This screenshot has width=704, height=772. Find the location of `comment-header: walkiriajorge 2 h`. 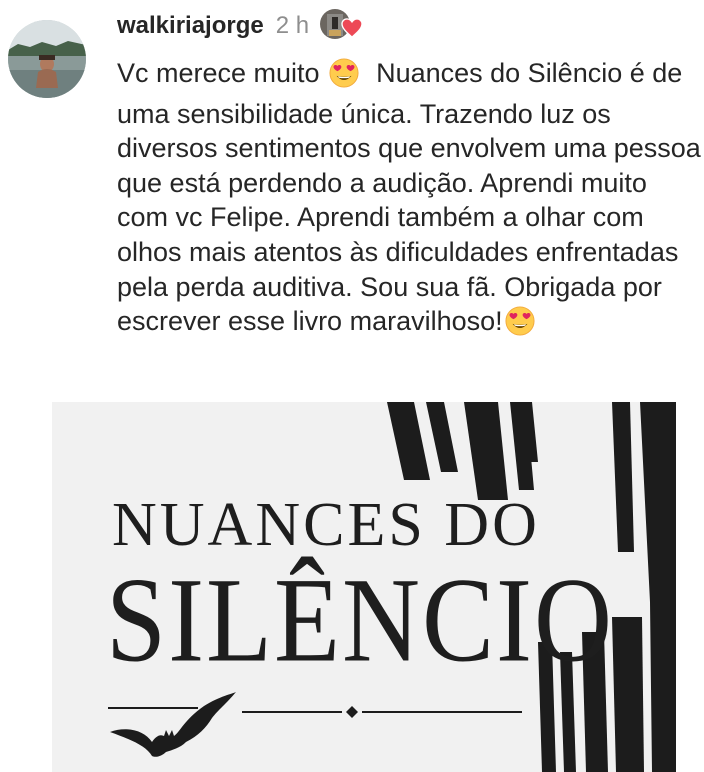

comment-header: walkiriajorge 2 h is located at coordinates (240, 26).